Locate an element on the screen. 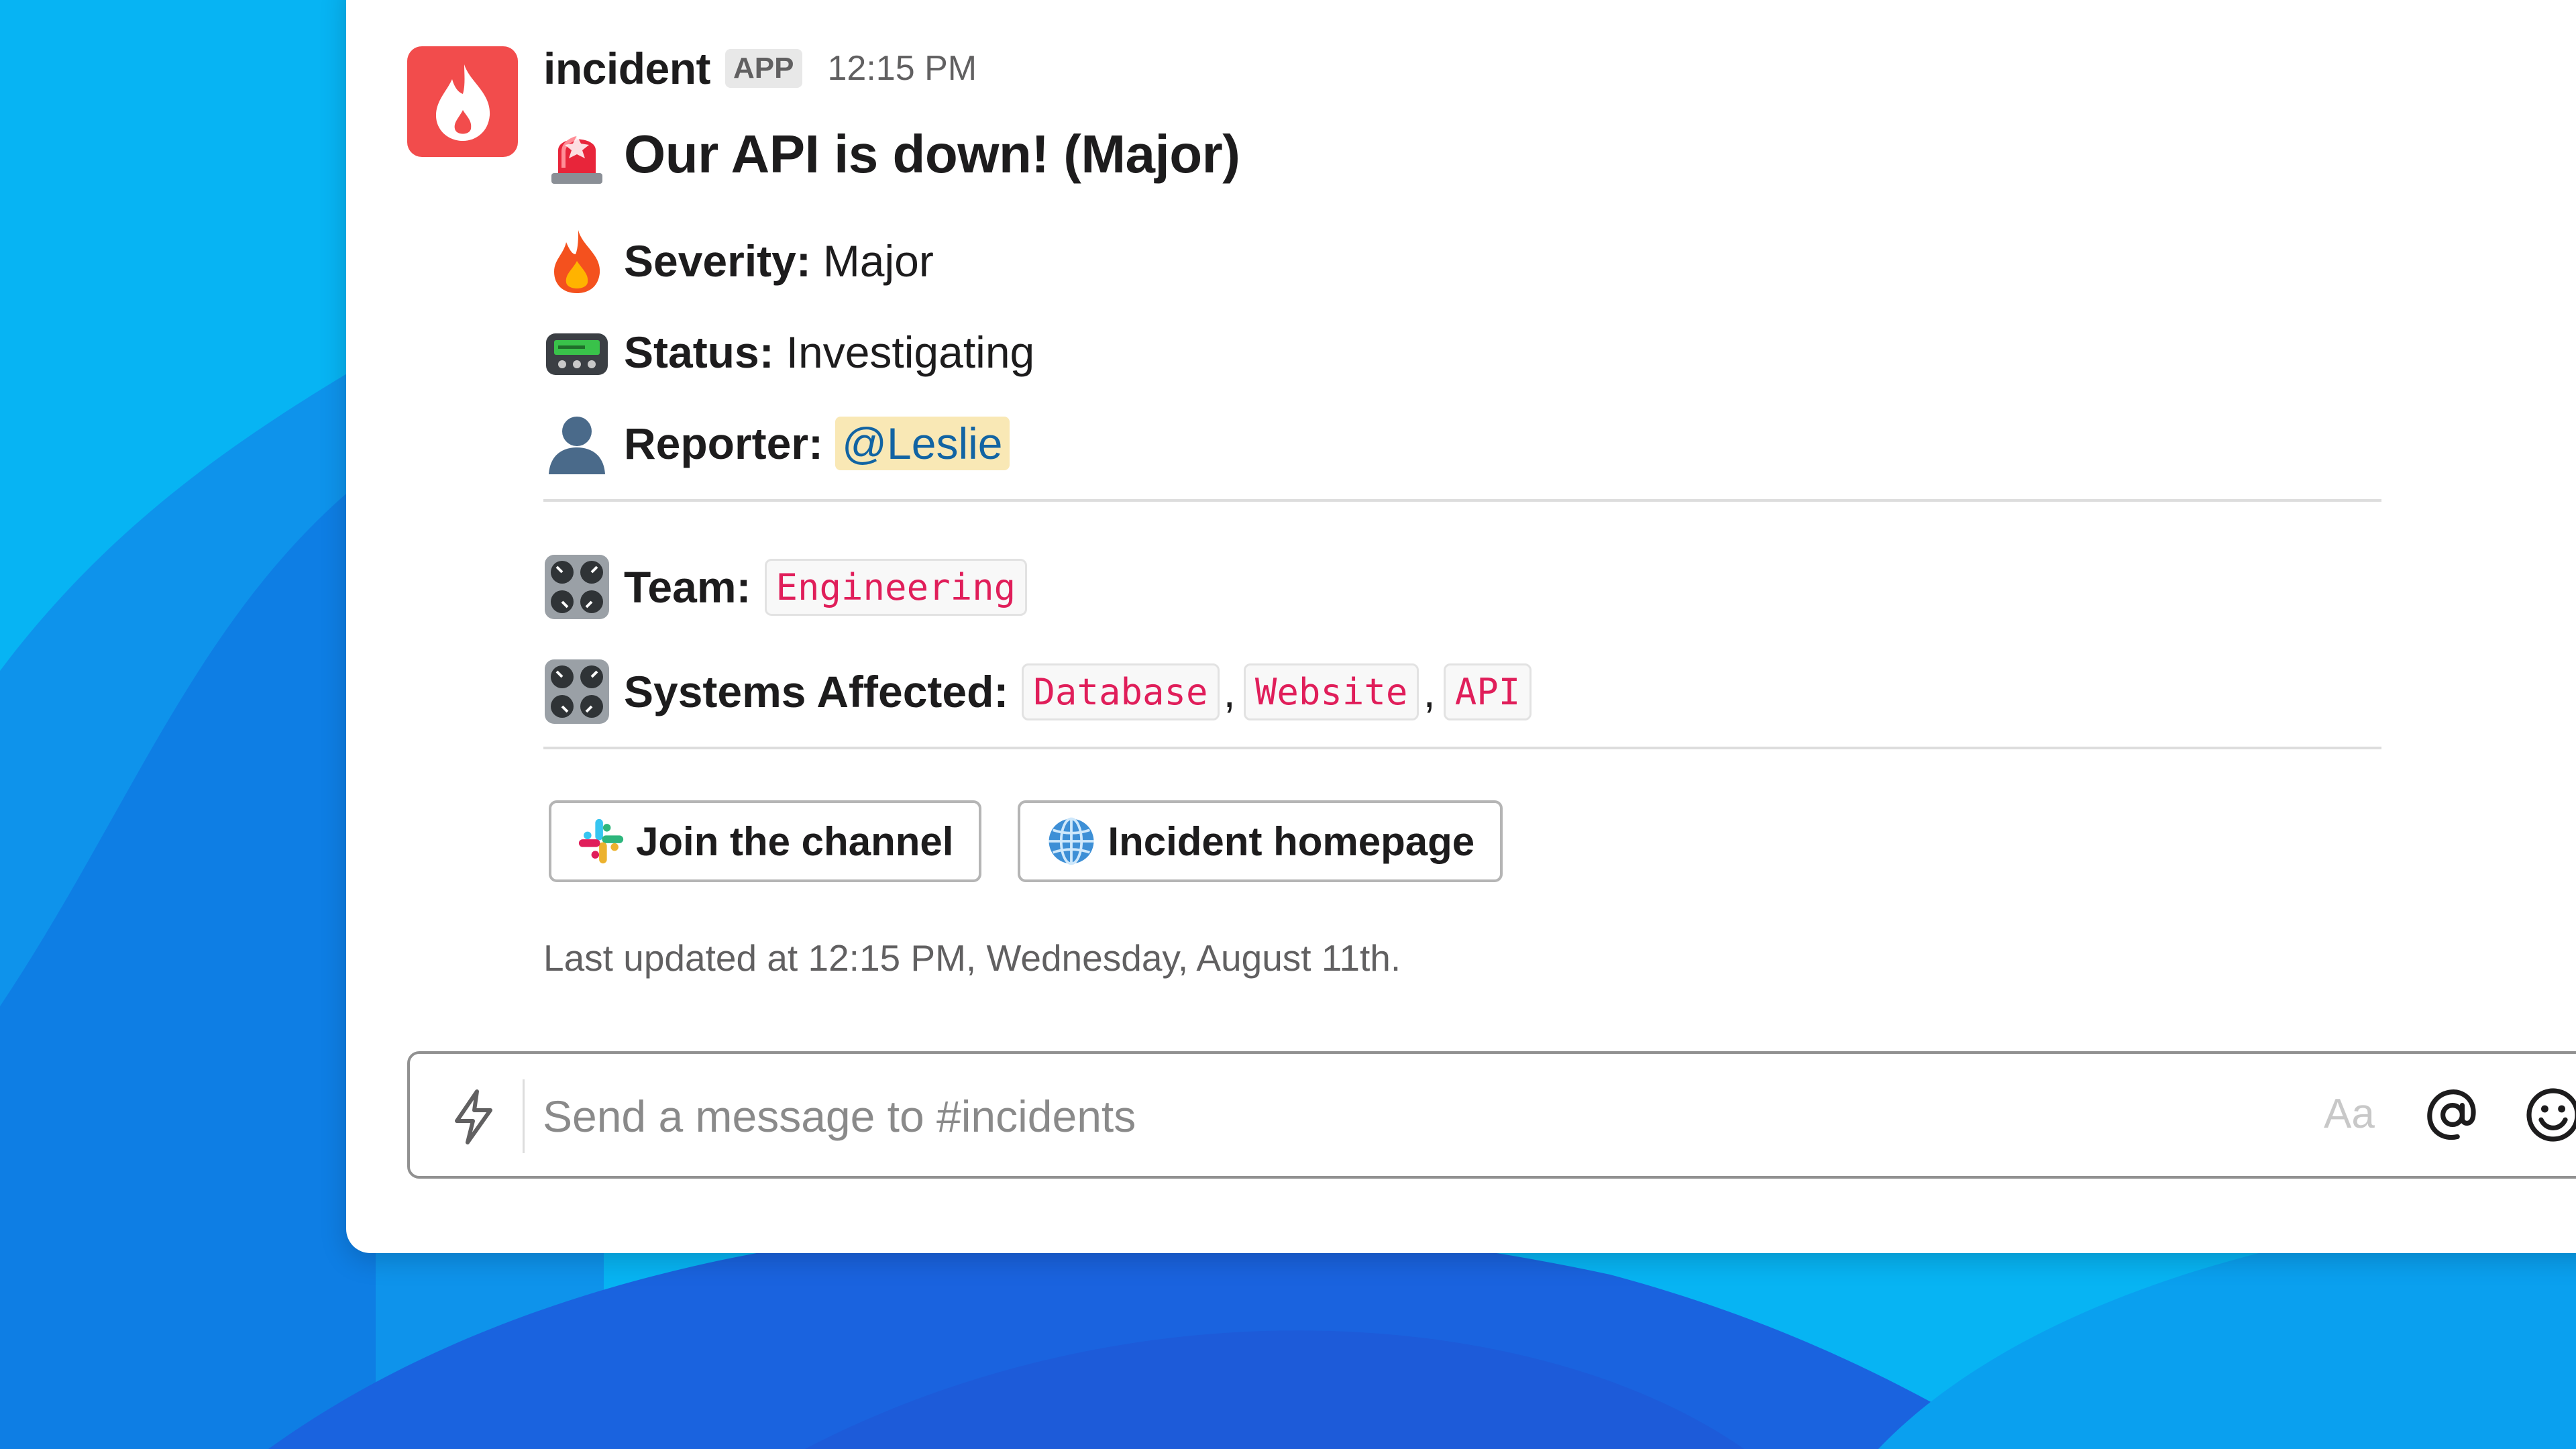 Image resolution: width=2576 pixels, height=1449 pixels. globe-icon is located at coordinates (1071, 841).